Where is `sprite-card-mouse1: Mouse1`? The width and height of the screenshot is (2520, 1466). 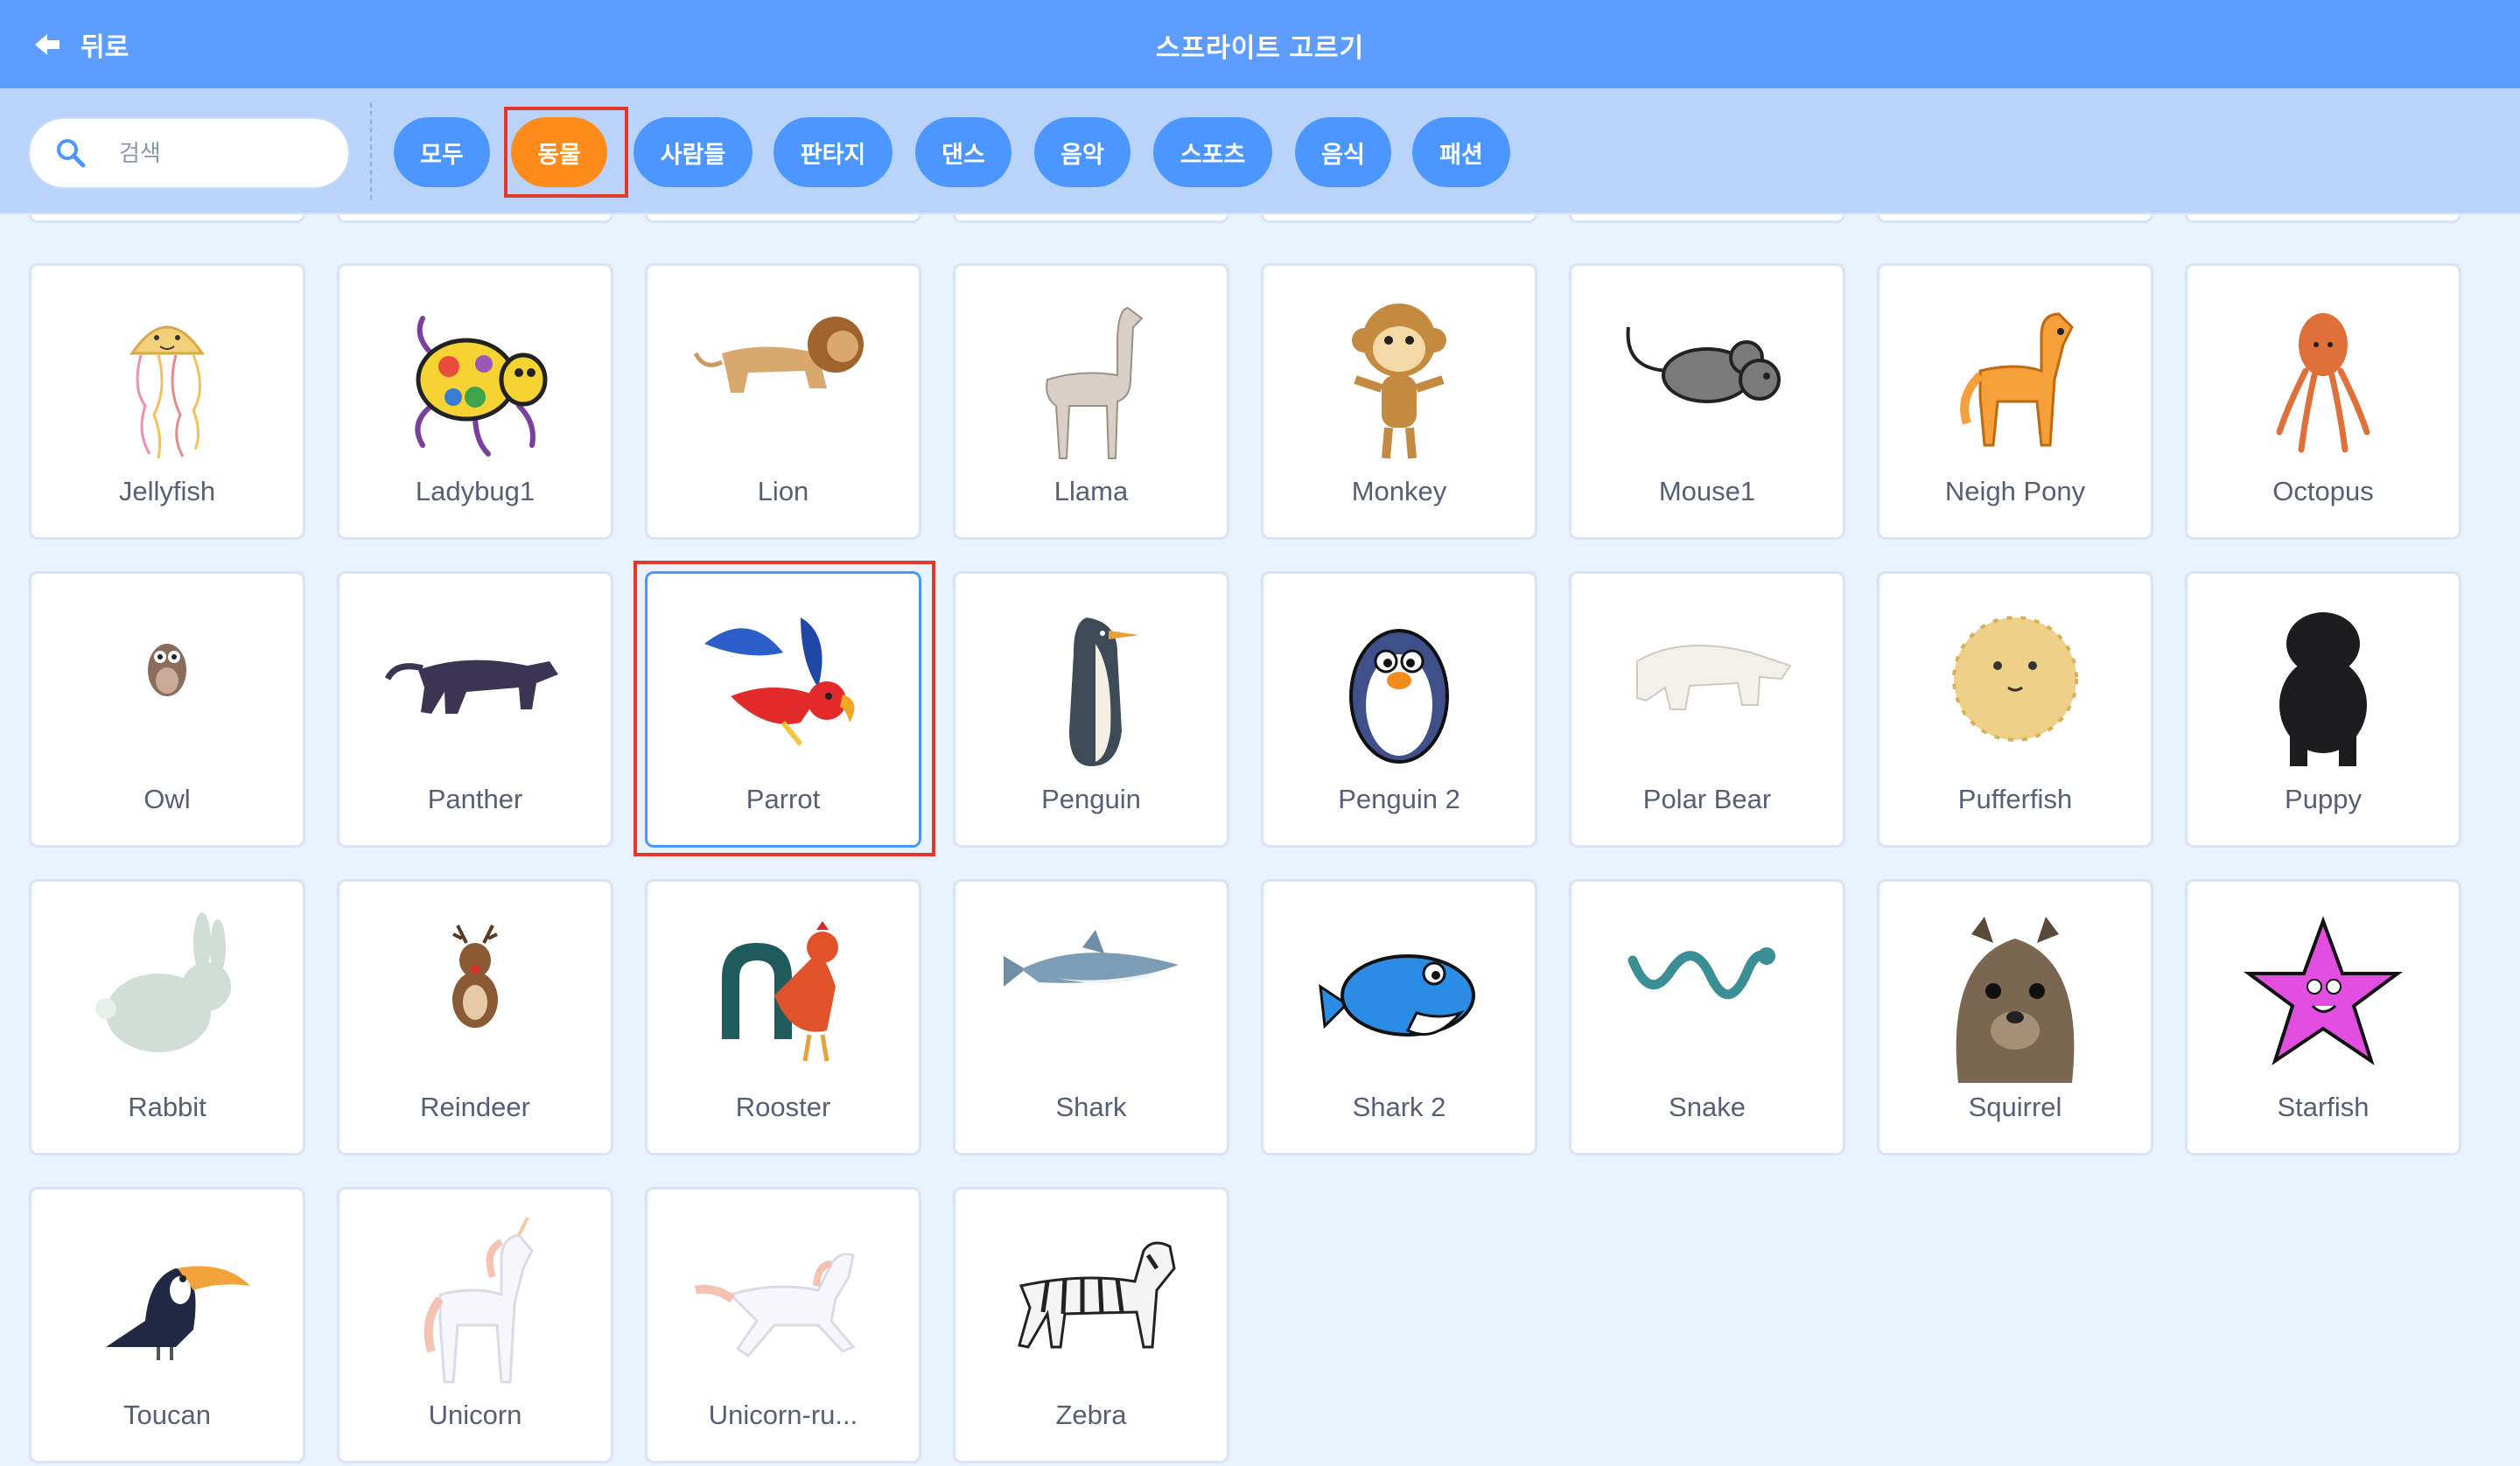
sprite-card-mouse1: Mouse1 is located at coordinates (1707, 402).